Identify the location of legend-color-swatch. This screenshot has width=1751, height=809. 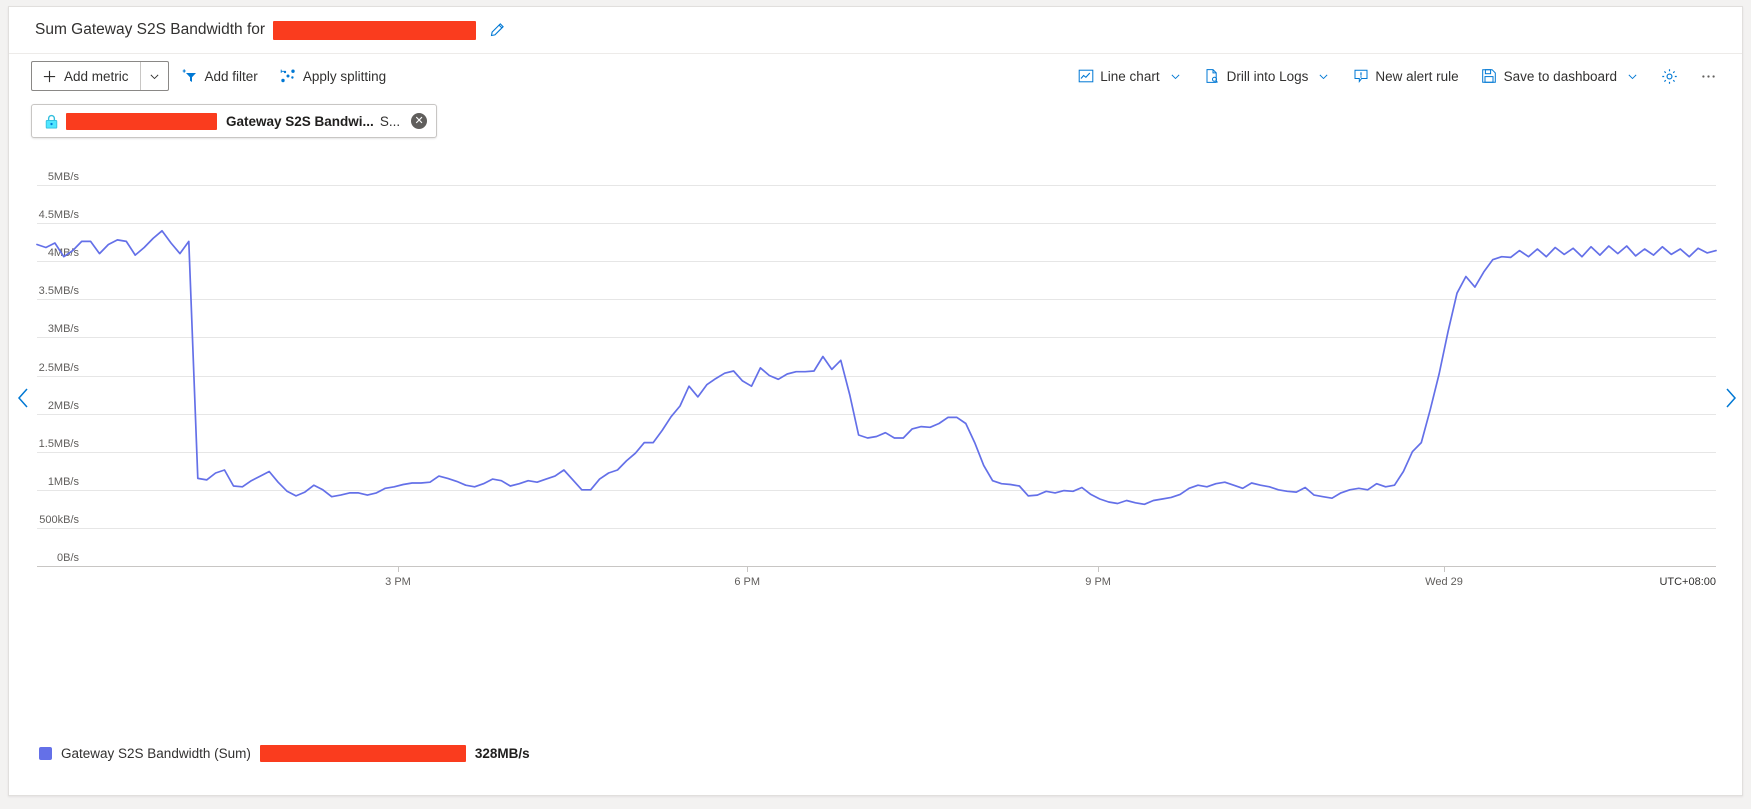
(45, 753).